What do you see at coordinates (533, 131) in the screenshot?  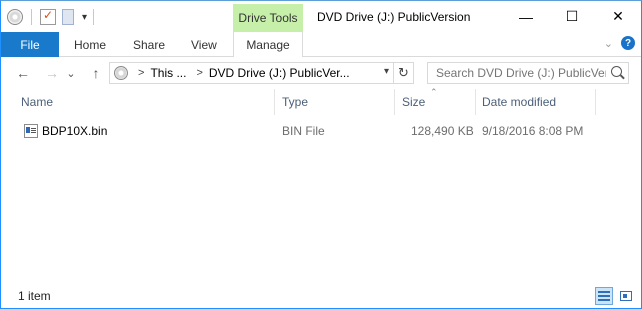 I see `file-date-modified: 9/18/2016 8:08 PM` at bounding box center [533, 131].